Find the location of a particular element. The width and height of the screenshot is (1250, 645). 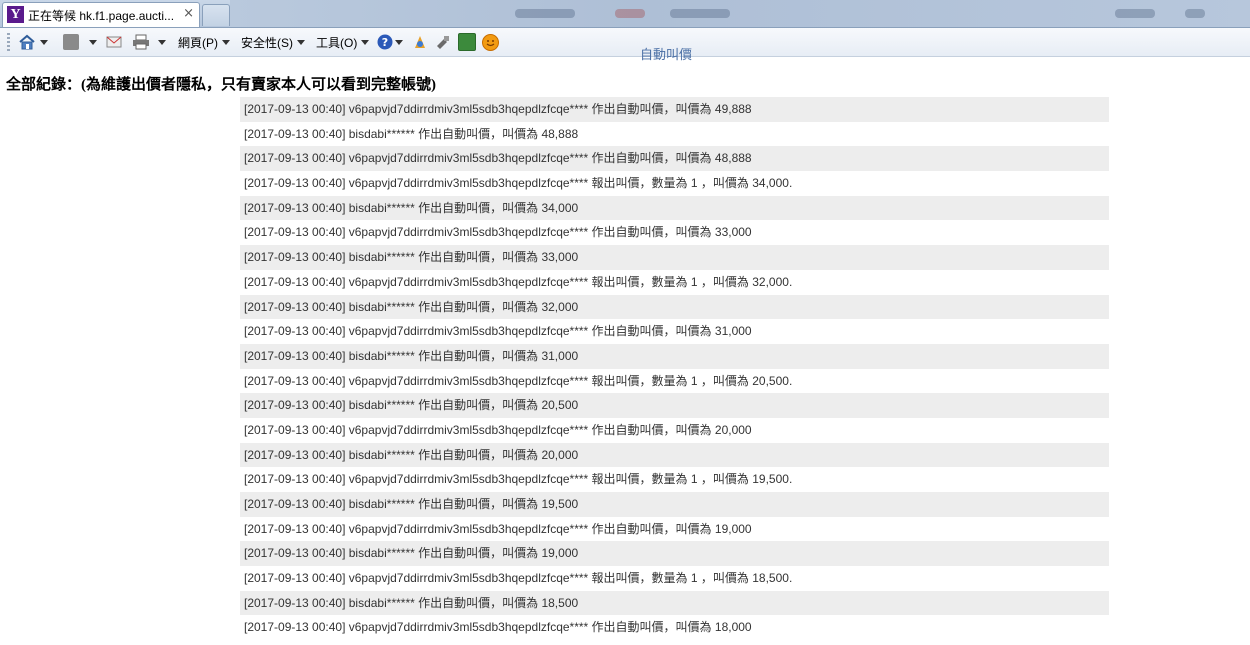

smiley-icon is located at coordinates (490, 42).